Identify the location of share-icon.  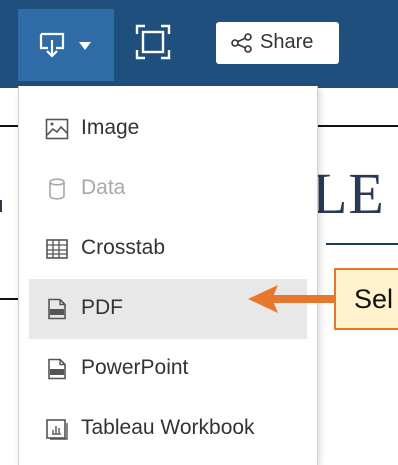
(241, 43).